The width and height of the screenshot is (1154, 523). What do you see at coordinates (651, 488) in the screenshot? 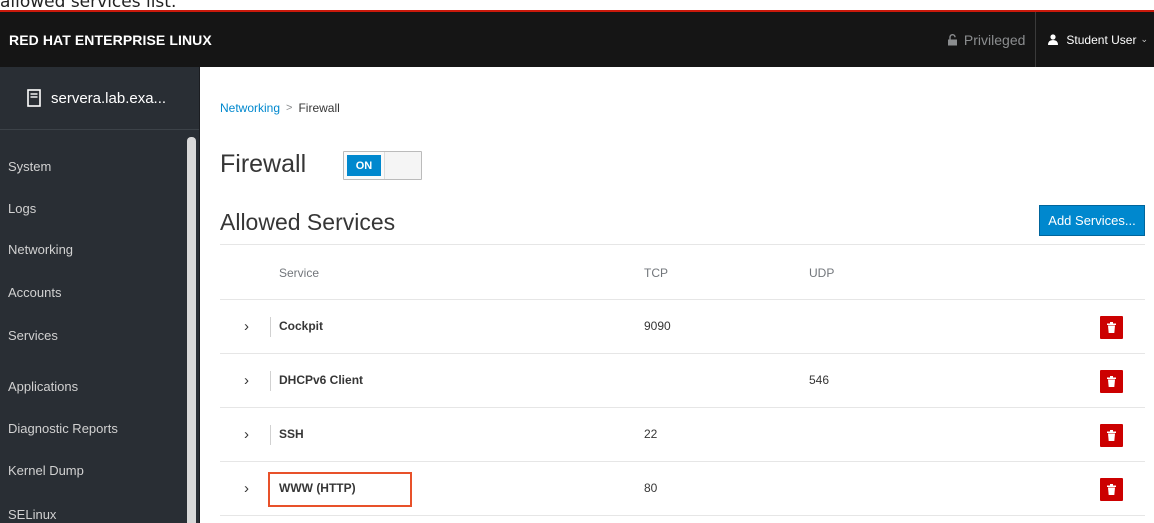
I see `tcp-port: 80` at bounding box center [651, 488].